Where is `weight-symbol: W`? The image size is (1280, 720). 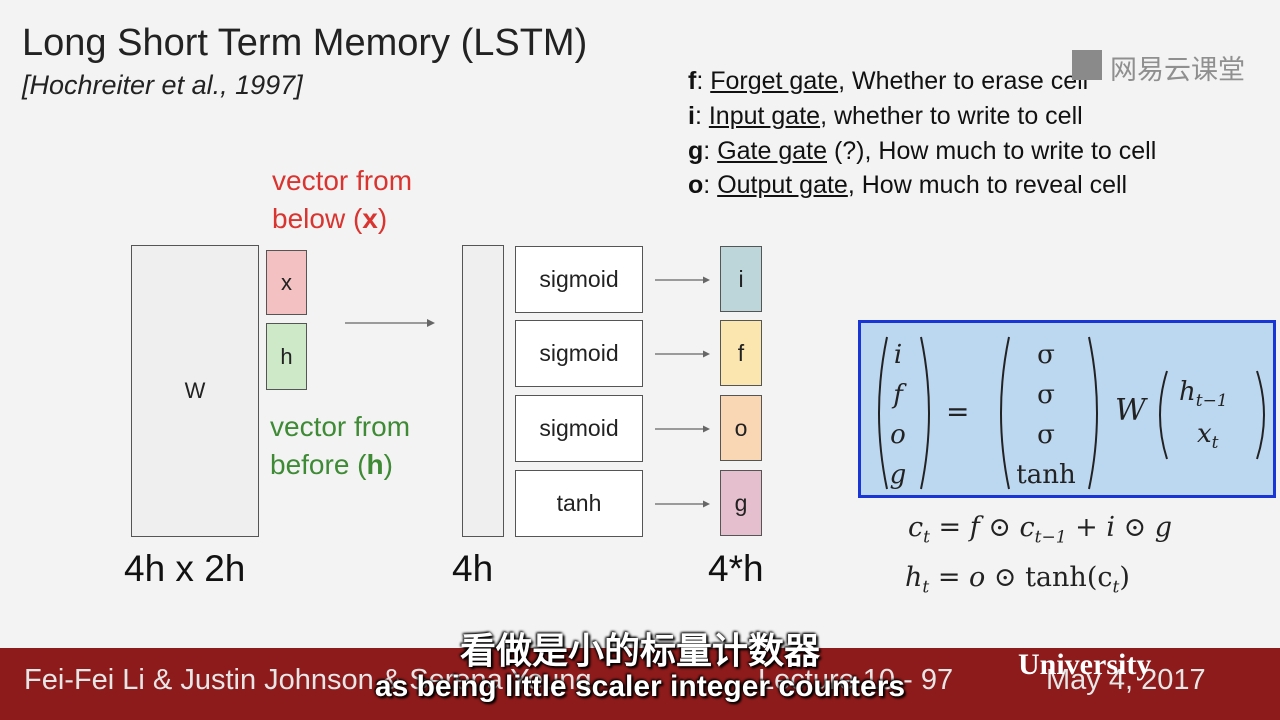
weight-symbol: W is located at coordinates (1130, 410).